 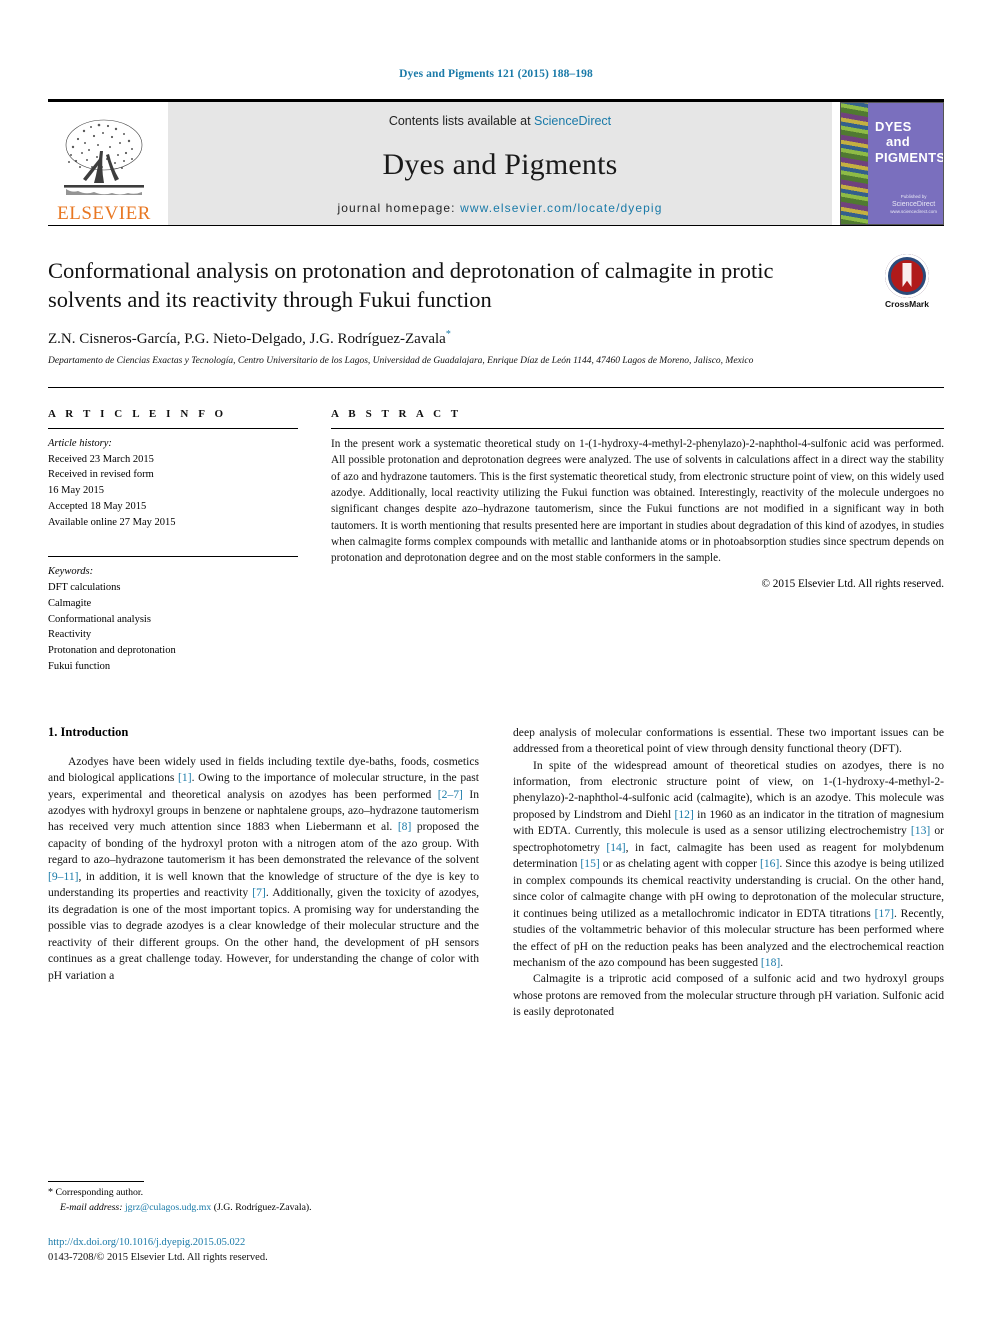 What do you see at coordinates (898, 142) in the screenshot?
I see `cover-title-line2: and` at bounding box center [898, 142].